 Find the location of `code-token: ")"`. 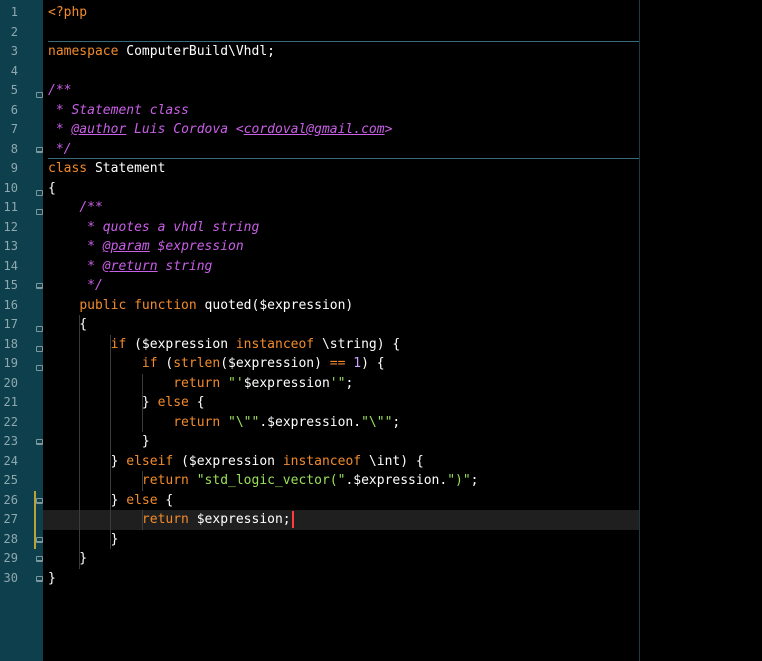

code-token: ")" is located at coordinates (459, 480).